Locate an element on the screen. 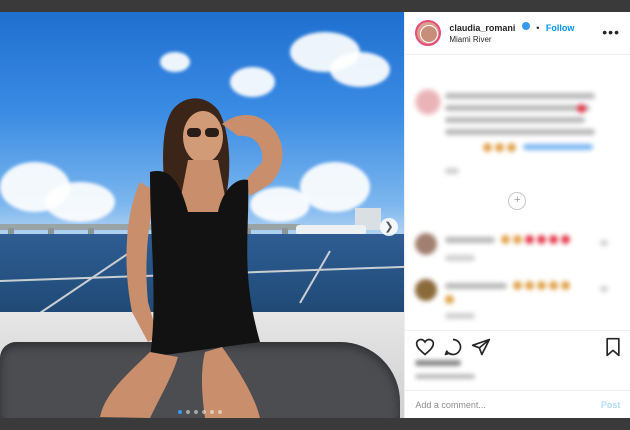 The height and width of the screenshot is (430, 630). add-comment-bar: Post is located at coordinates (517, 404).